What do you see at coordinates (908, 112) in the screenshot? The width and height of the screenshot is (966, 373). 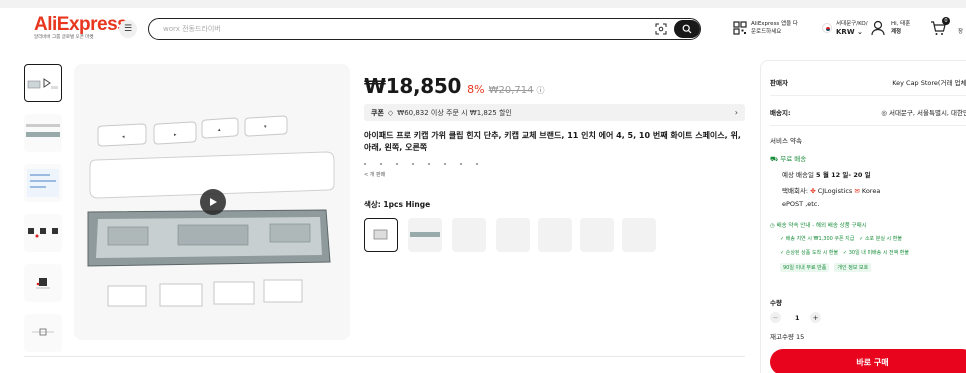 I see `ship-to-value: ◎ 서대문구, 서울특별시, 대한민` at bounding box center [908, 112].